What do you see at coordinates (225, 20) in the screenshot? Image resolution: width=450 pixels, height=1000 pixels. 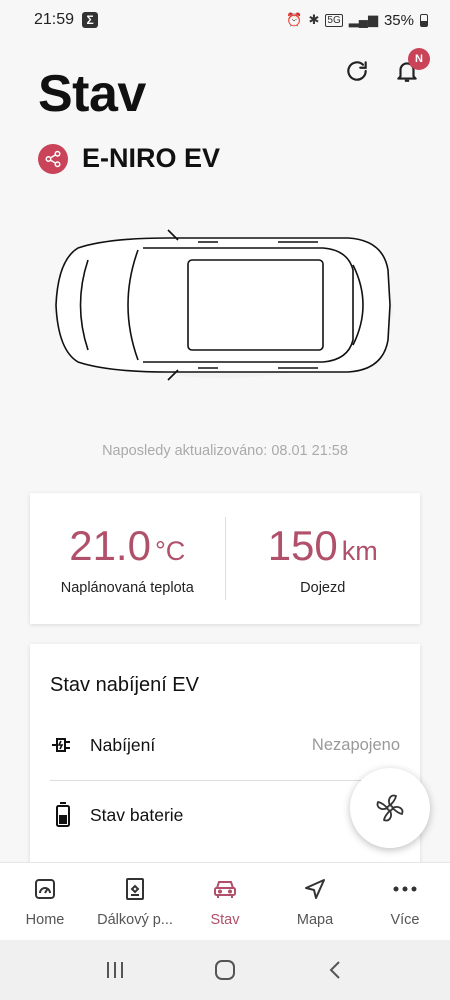 I see `status-bar: 21:59 Σ ⏰ ✱ 5G ▂▄▆ 35%` at bounding box center [225, 20].